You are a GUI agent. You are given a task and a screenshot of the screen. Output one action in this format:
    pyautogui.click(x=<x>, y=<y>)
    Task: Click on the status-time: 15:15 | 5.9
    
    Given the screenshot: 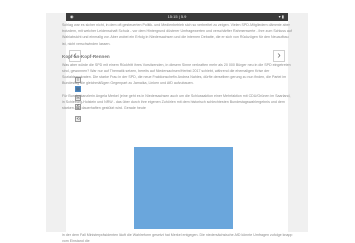 What is the action you would take?
    pyautogui.click(x=177, y=16)
    